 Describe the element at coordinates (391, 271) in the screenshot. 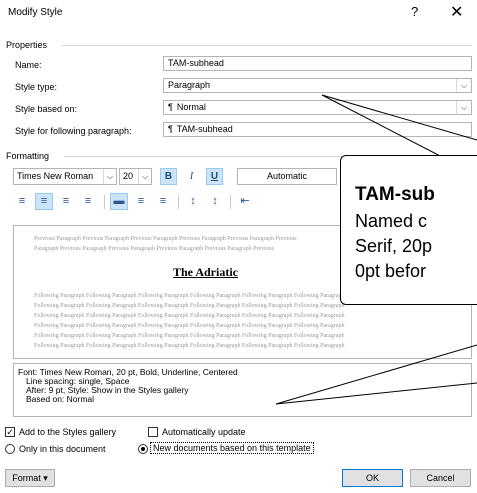

I see `callout-text-line: 0pt befor` at that location.